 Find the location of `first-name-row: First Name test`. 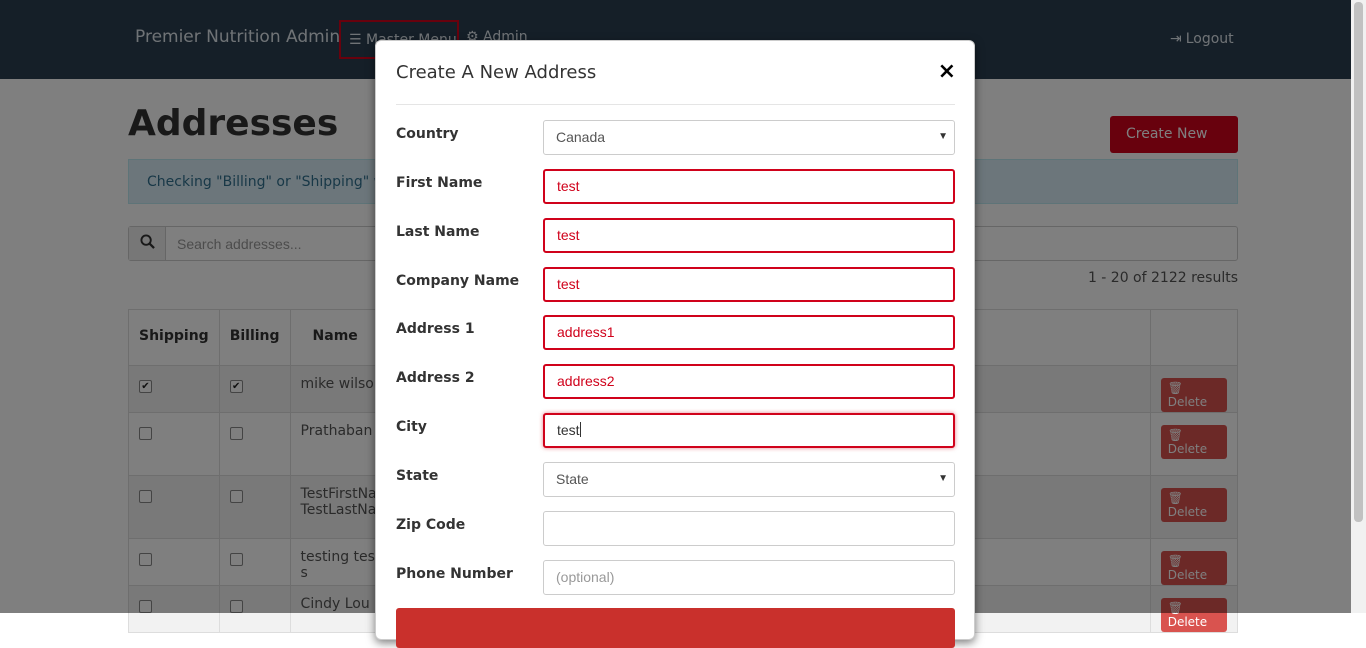

first-name-row: First Name test is located at coordinates (675, 187).